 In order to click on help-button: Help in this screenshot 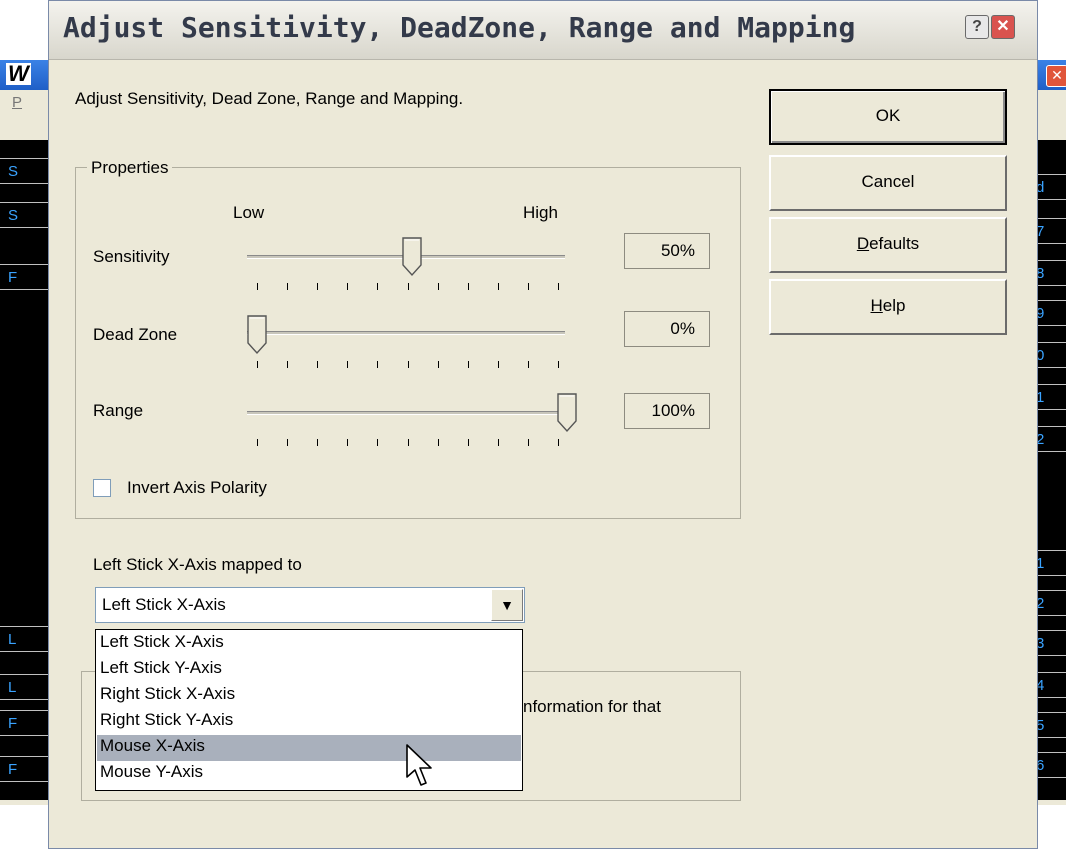, I will do `click(888, 307)`.